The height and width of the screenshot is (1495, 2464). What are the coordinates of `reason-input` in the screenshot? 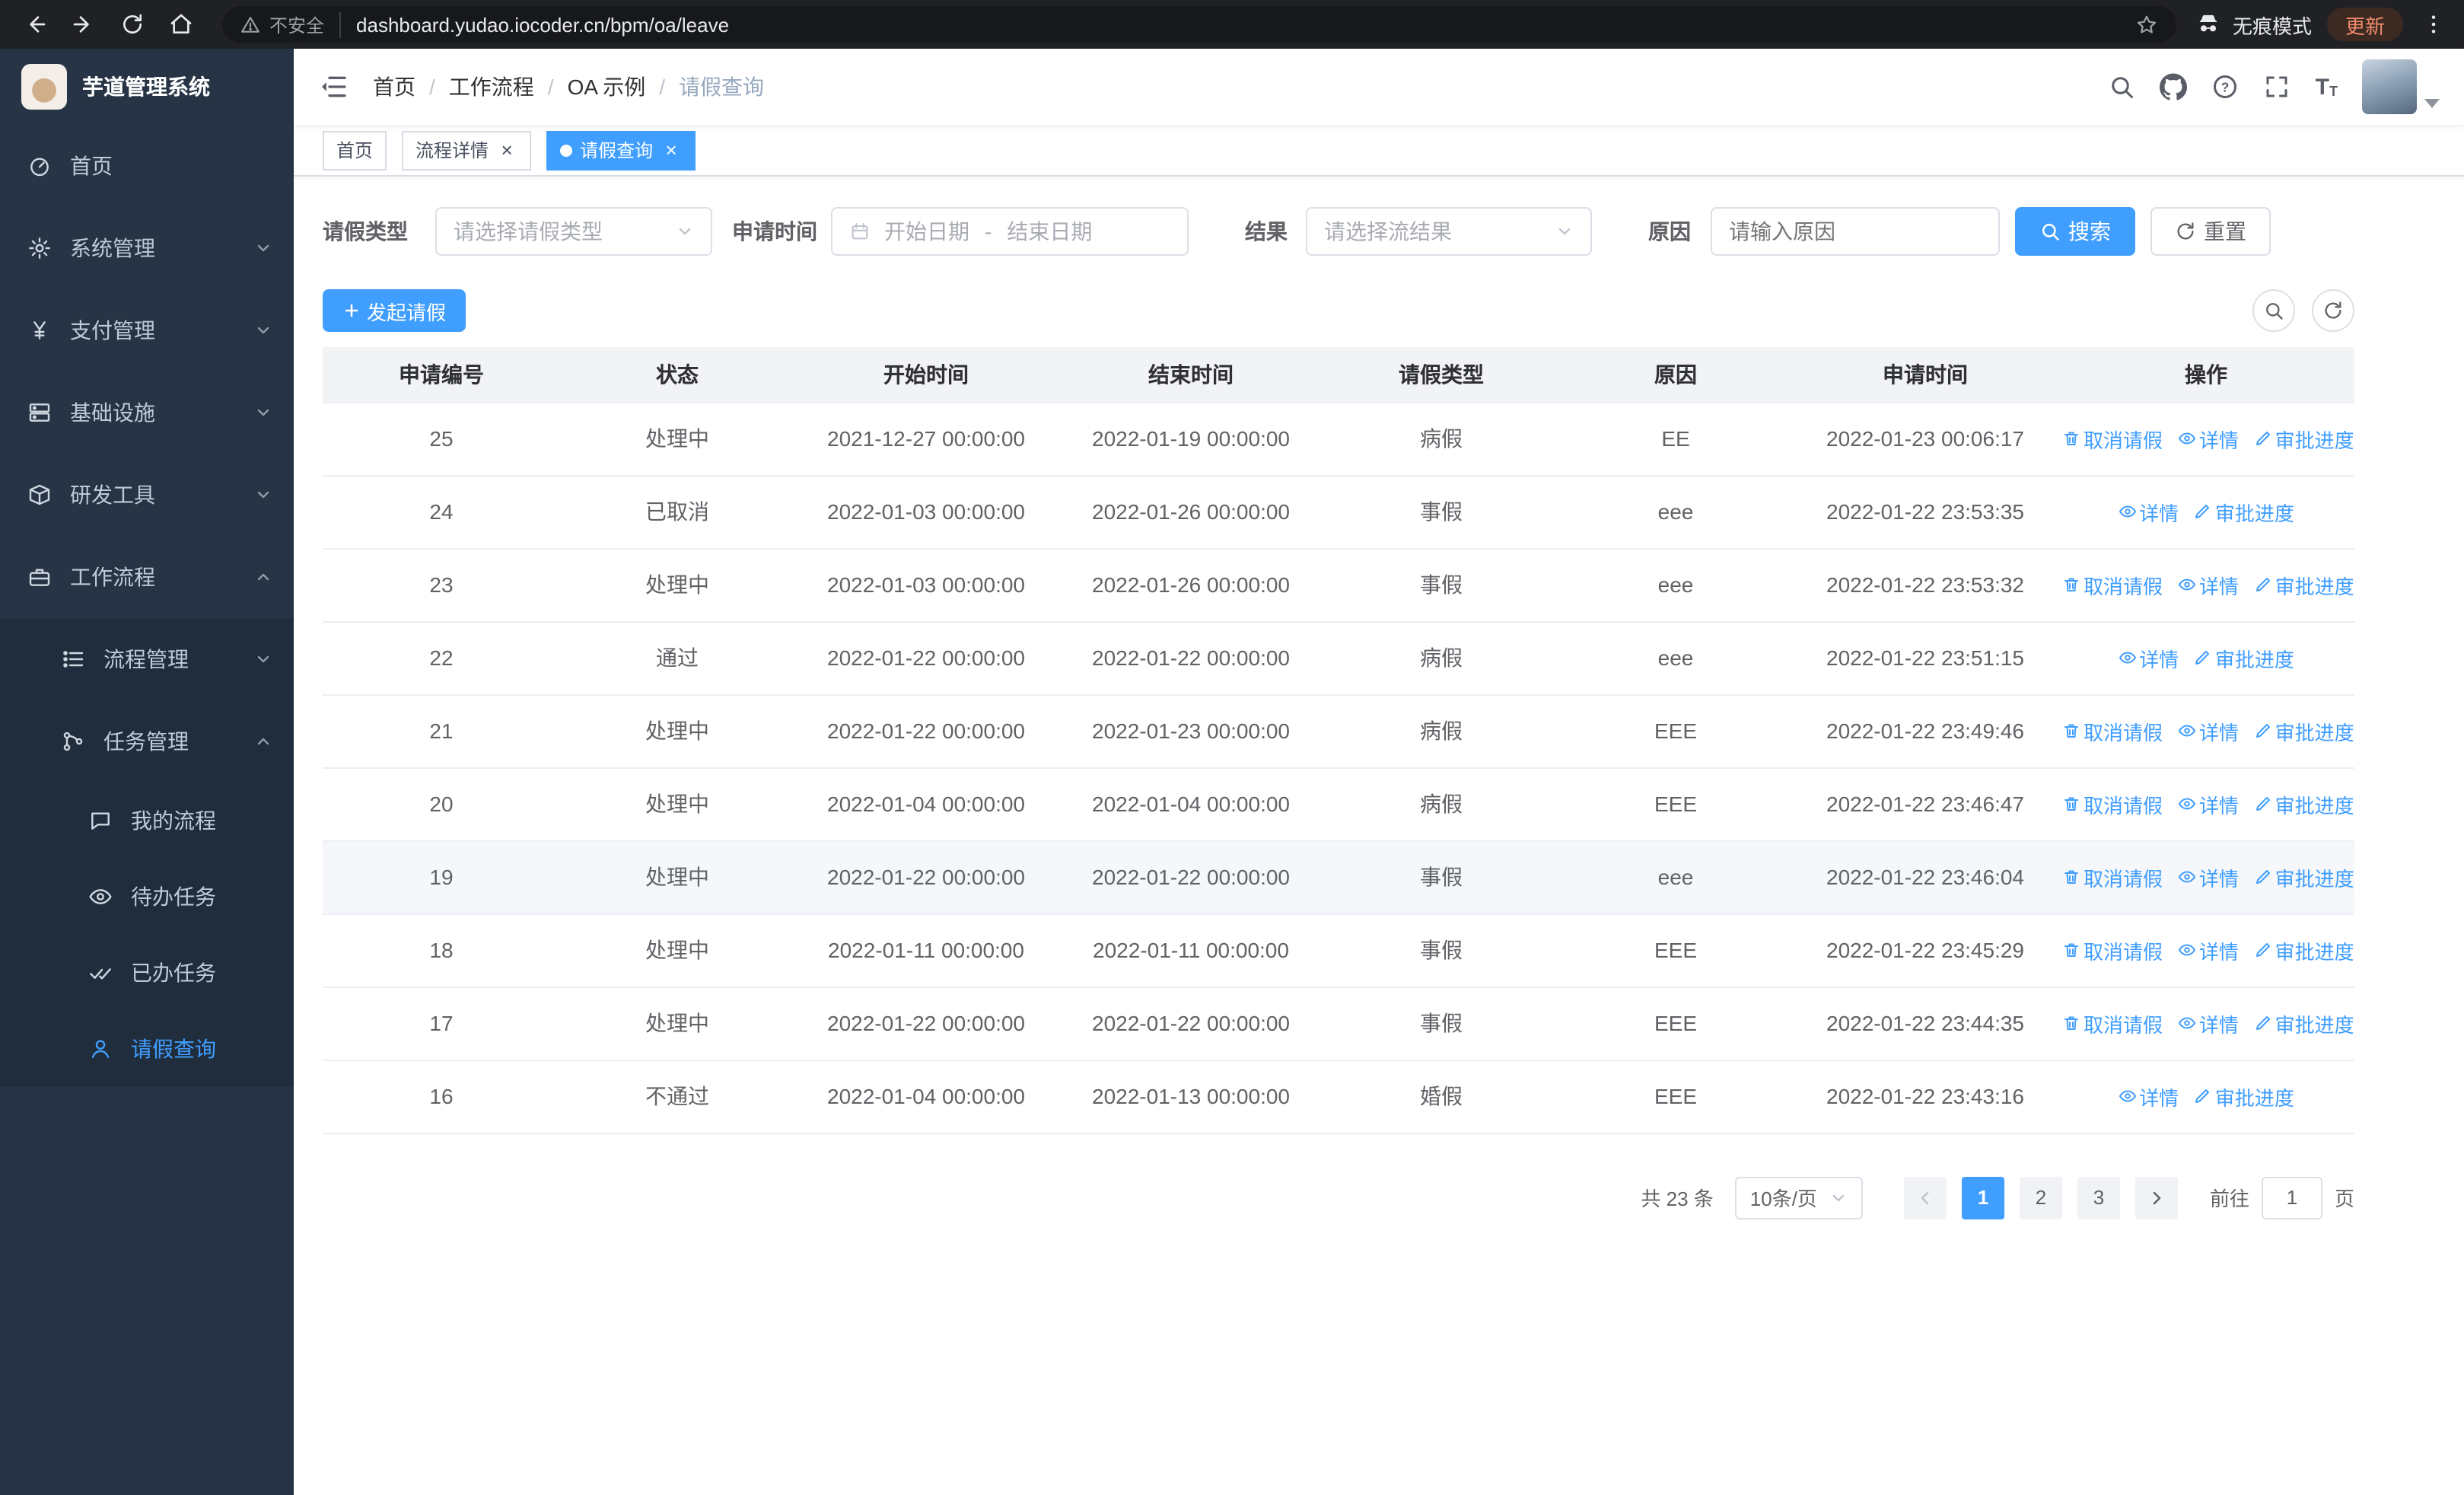 It's located at (1855, 231).